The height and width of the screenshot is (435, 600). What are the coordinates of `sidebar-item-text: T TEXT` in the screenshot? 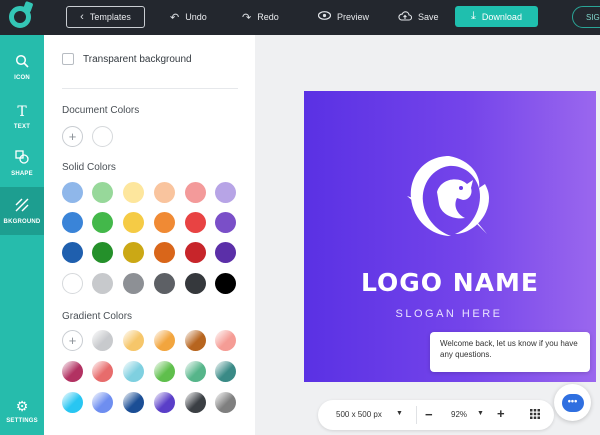 It's located at (22, 117).